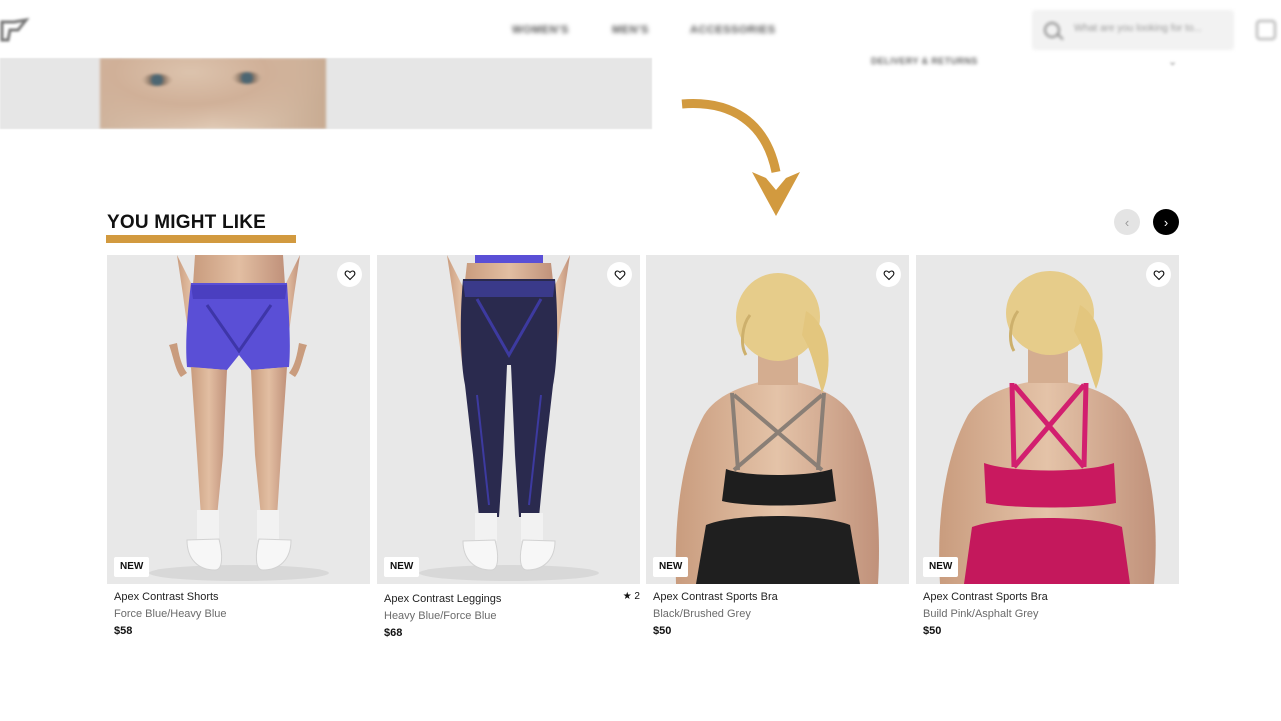  What do you see at coordinates (1052, 30) in the screenshot?
I see `search-icon` at bounding box center [1052, 30].